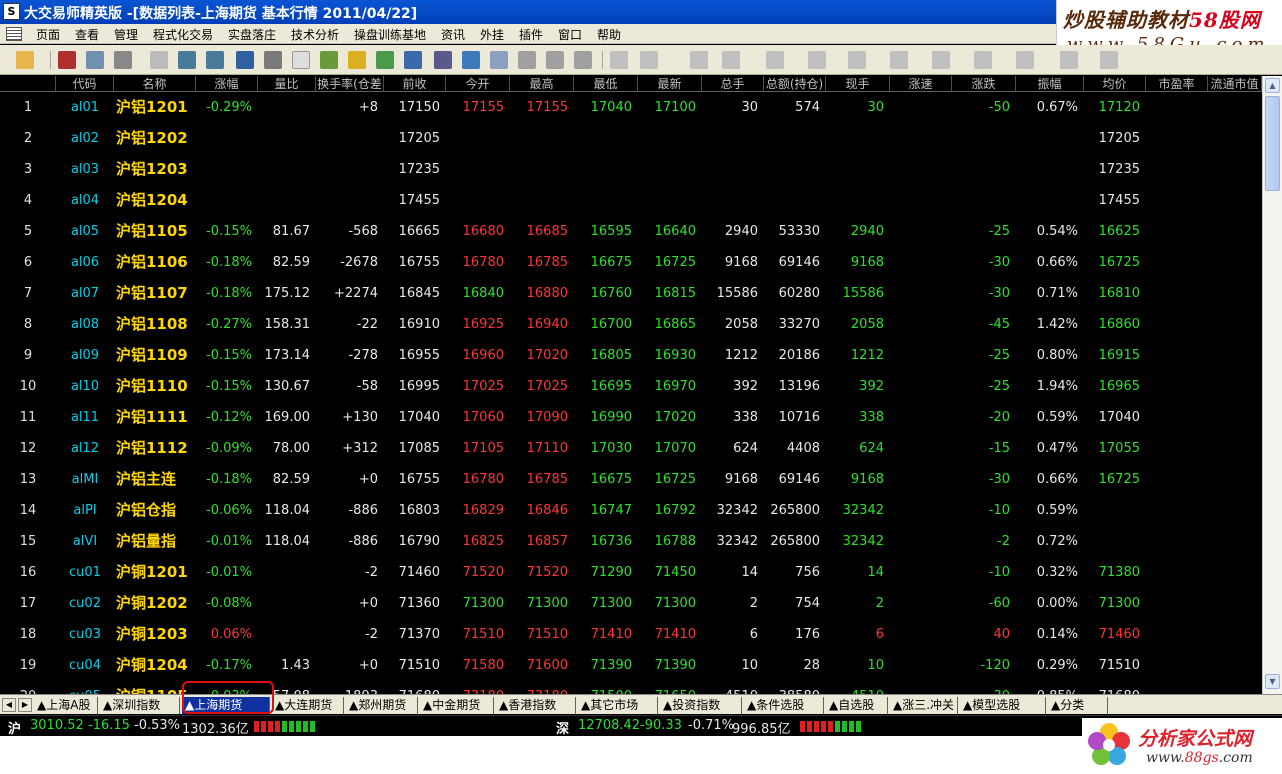 The width and height of the screenshot is (1282, 774). I want to click on tab-10: ▲自选股, so click(857, 705).